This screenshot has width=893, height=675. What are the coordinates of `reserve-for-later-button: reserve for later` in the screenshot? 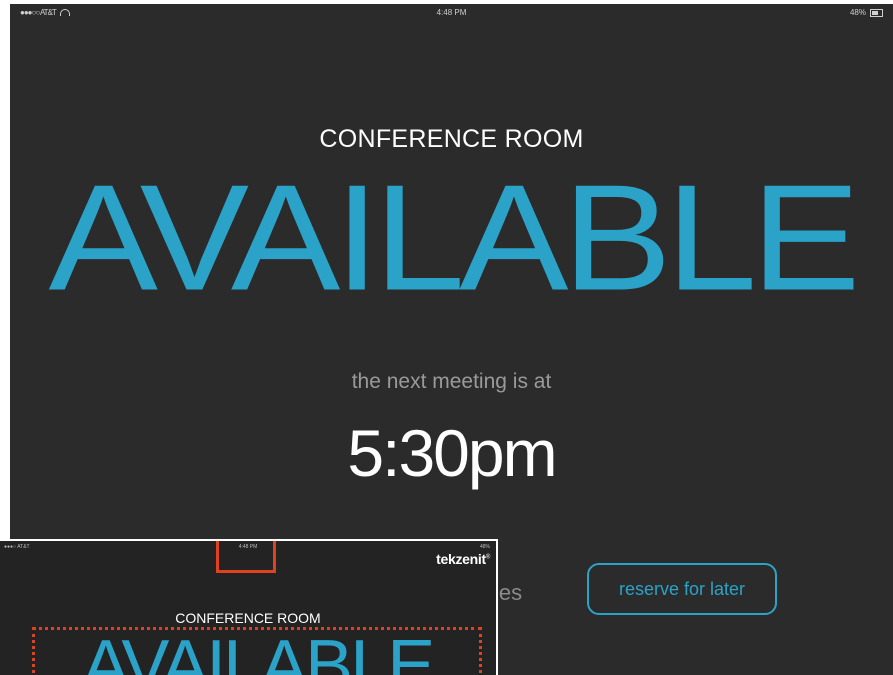 It's located at (682, 589).